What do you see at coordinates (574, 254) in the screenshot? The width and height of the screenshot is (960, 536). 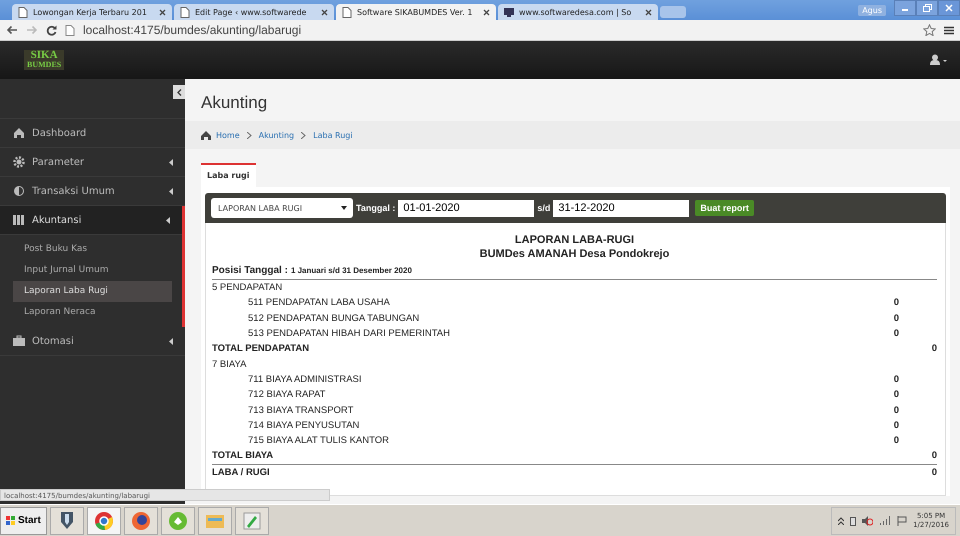 I see `report-subtitle: BUMDes AMANAH Desa Pondokrejo` at bounding box center [574, 254].